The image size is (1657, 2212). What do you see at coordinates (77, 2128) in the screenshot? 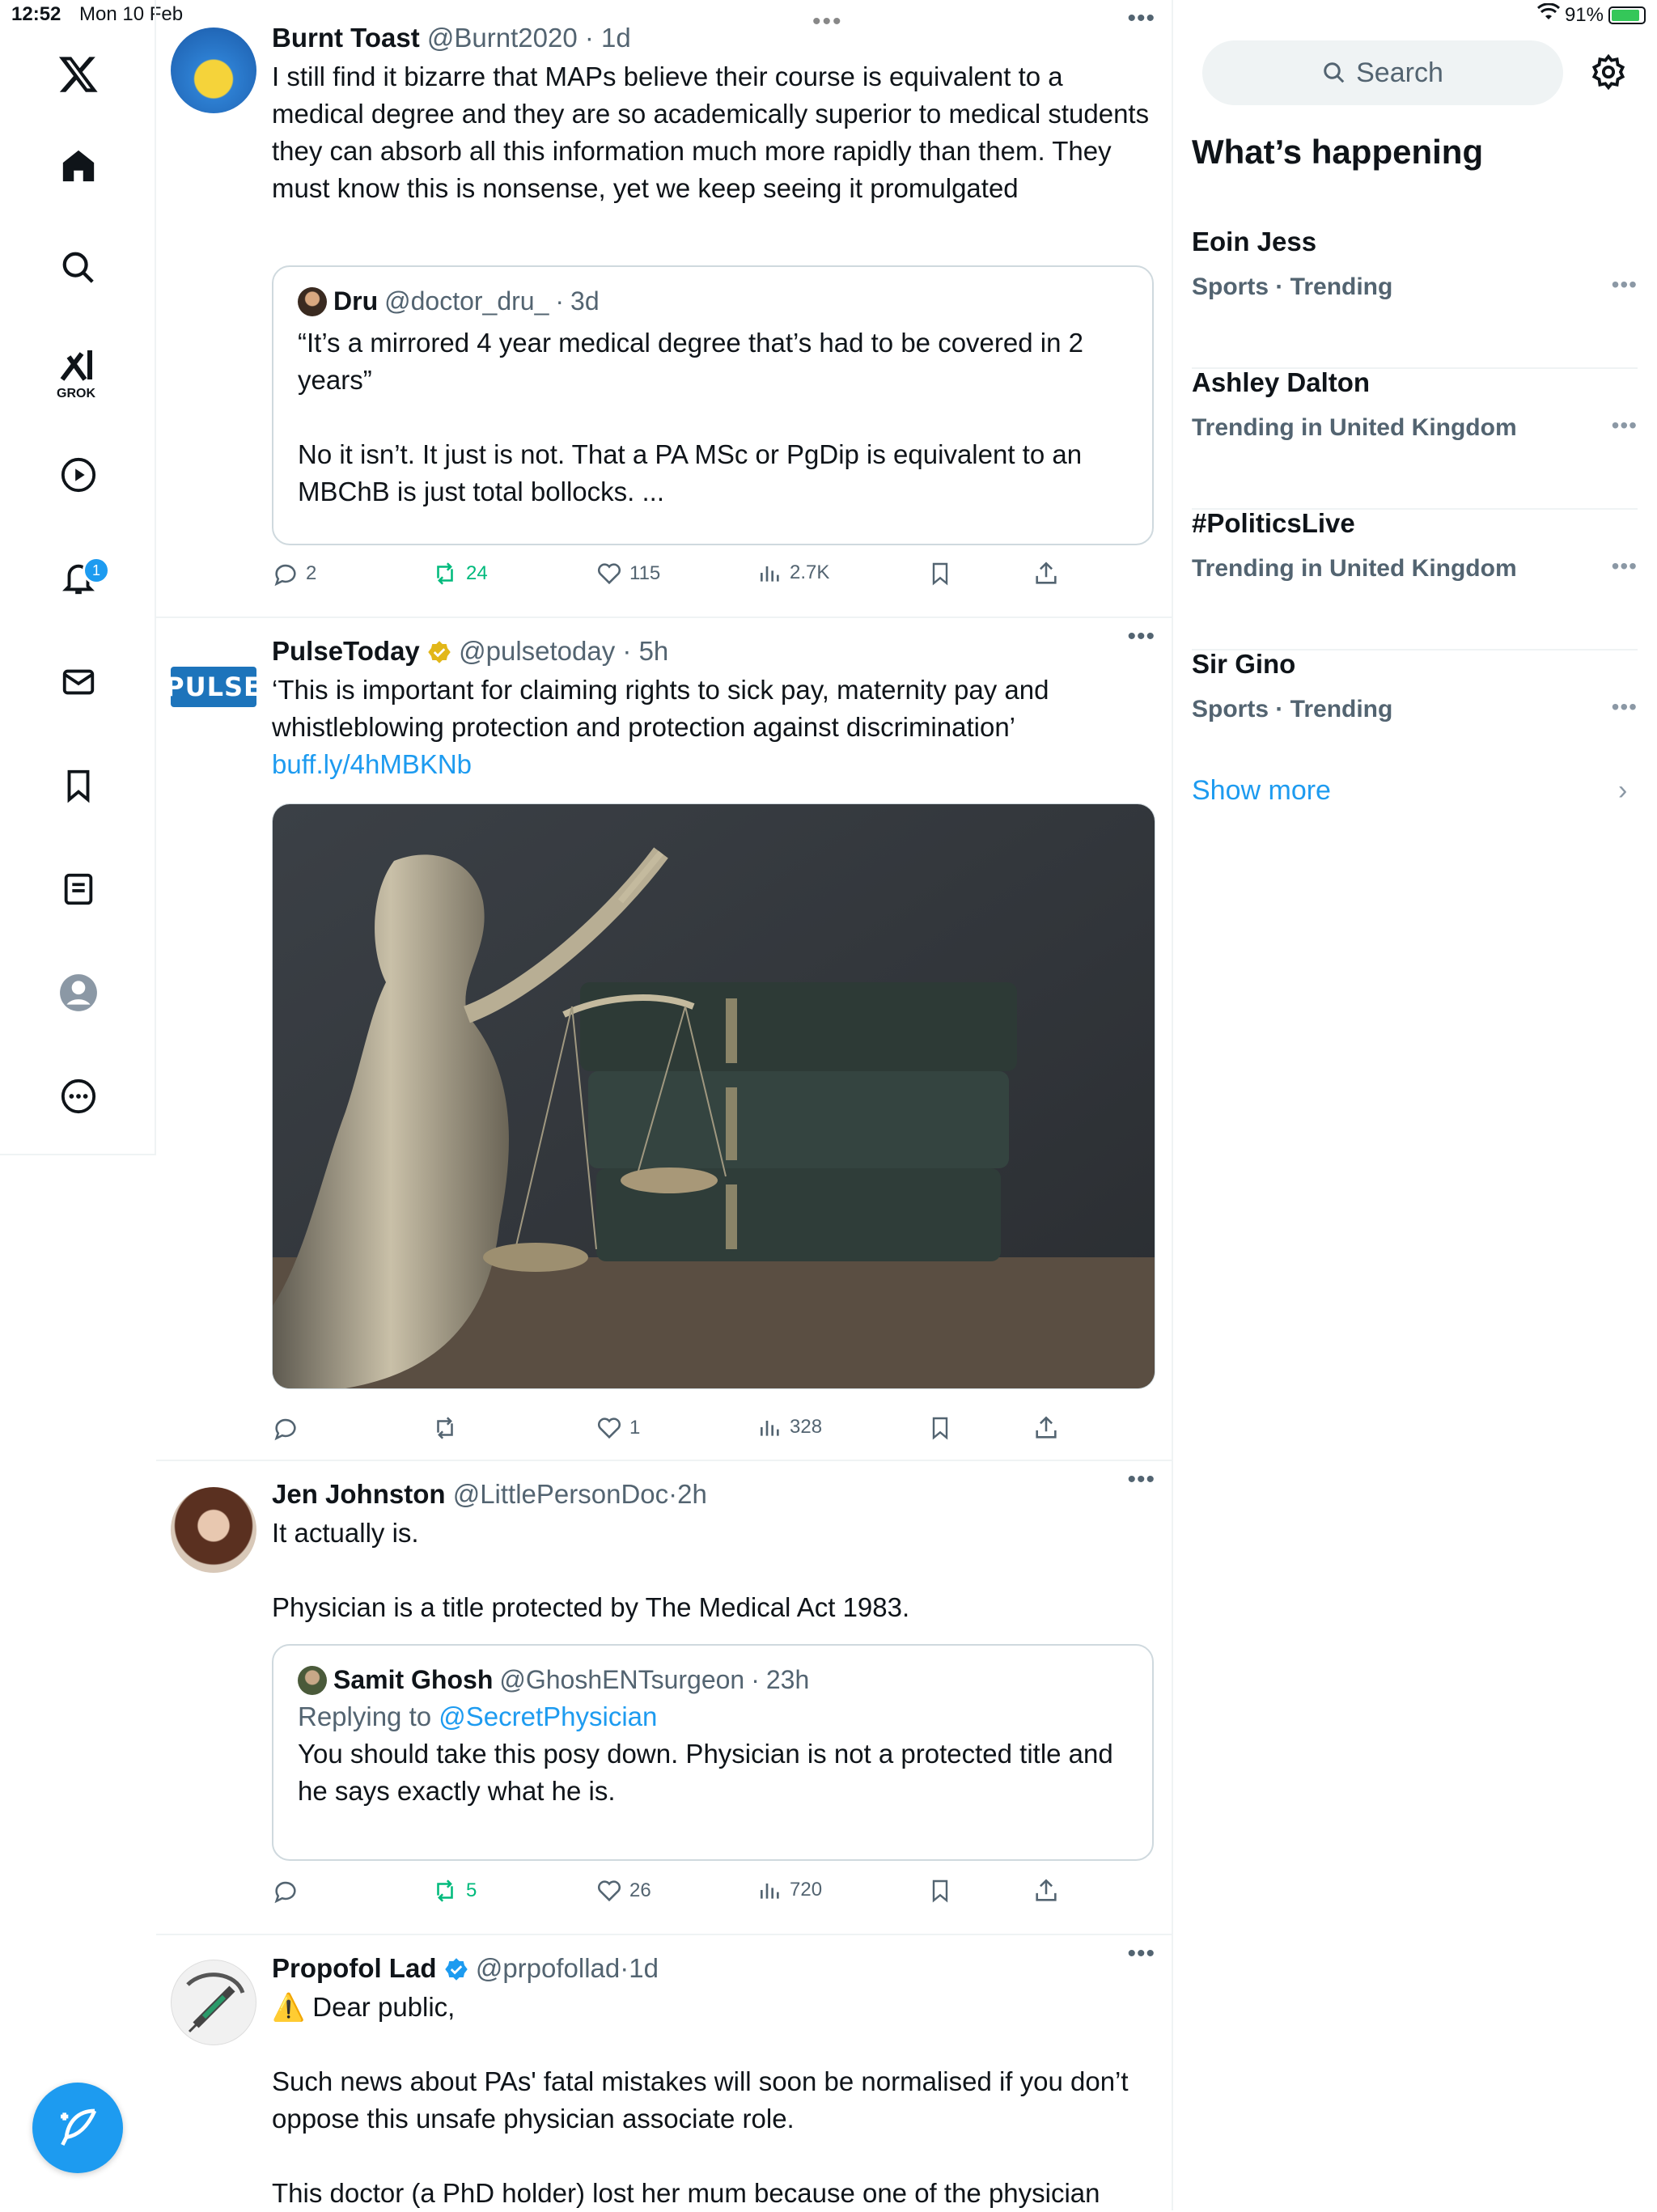
I see `compose-button` at bounding box center [77, 2128].